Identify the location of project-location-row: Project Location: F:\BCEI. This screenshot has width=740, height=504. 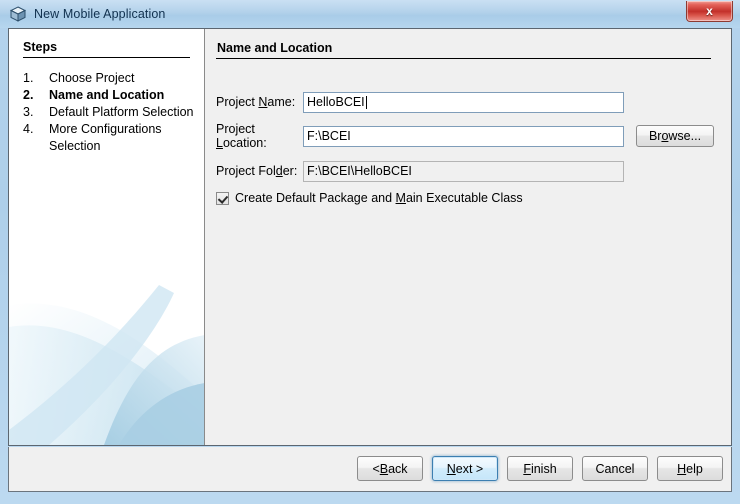
(420, 136).